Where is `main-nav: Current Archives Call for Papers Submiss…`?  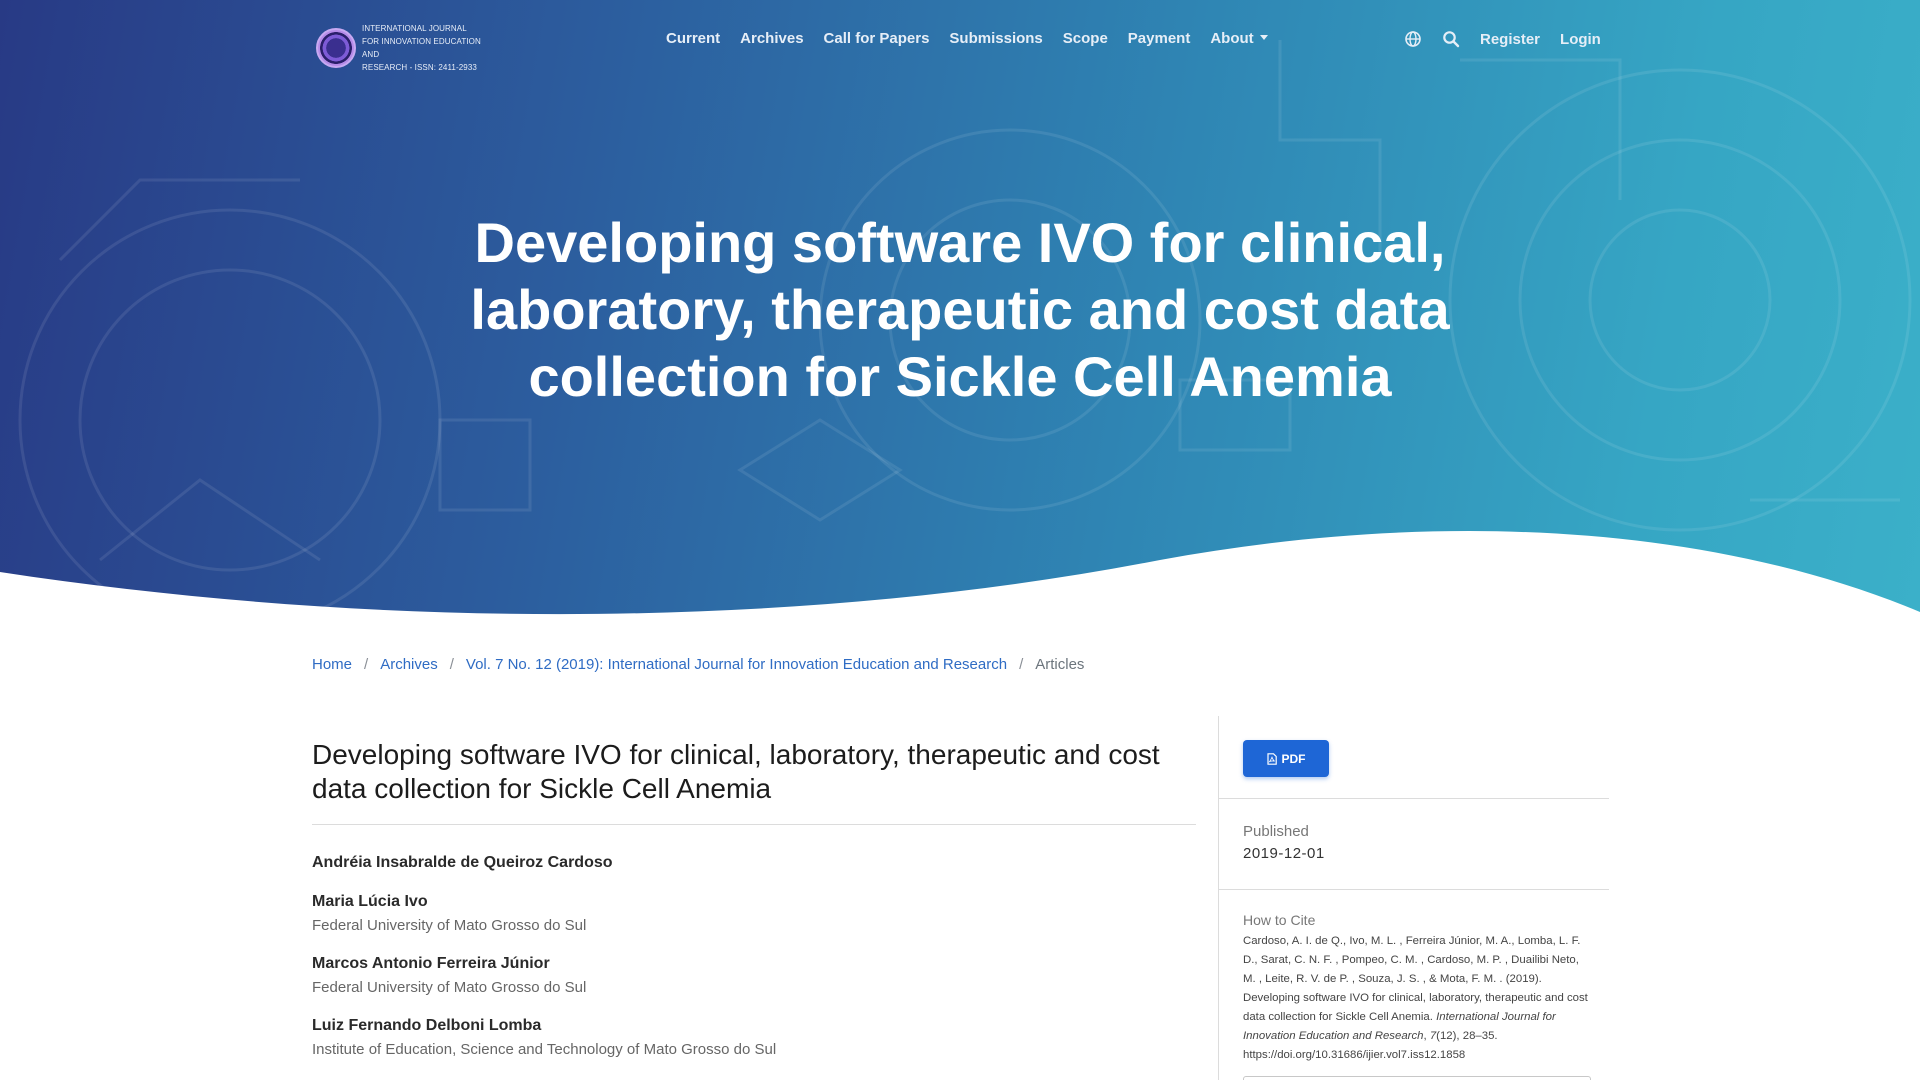
main-nav: Current Archives Call for Papers Submiss… is located at coordinates (977, 38).